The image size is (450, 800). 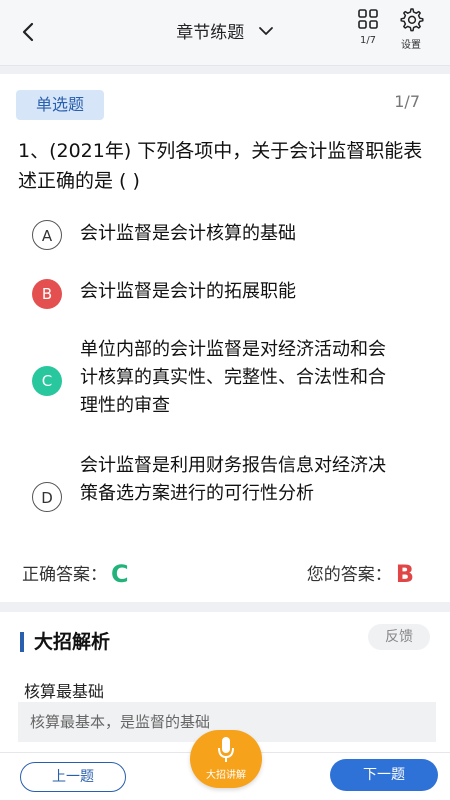 I want to click on option-text: 会计监督是会计核算的基础, so click(x=188, y=233).